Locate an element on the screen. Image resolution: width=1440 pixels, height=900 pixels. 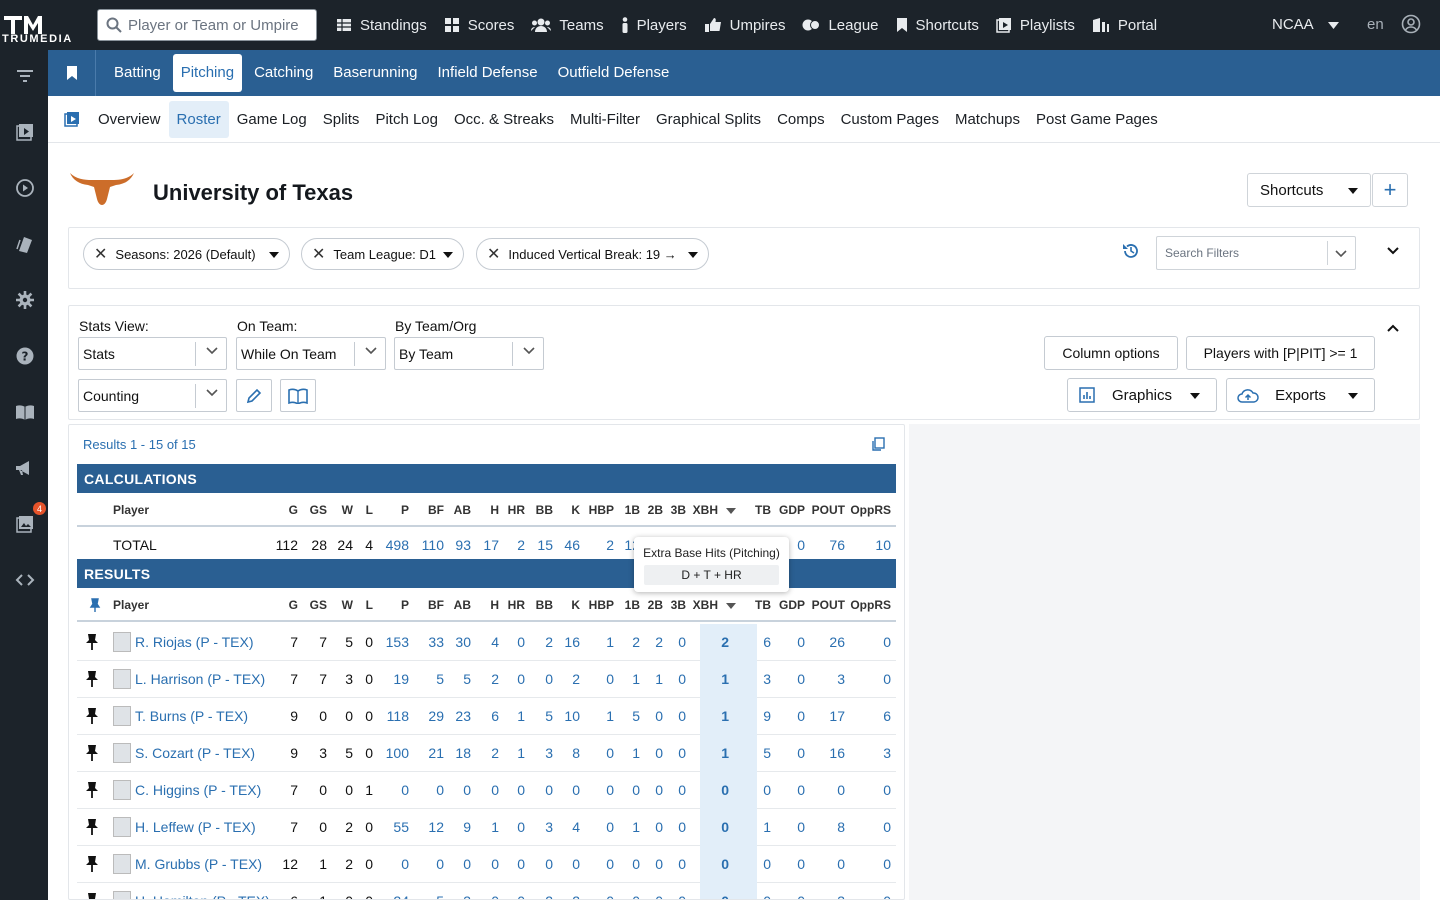
player-link: L. Harrison (P - TEX) is located at coordinates (200, 679).